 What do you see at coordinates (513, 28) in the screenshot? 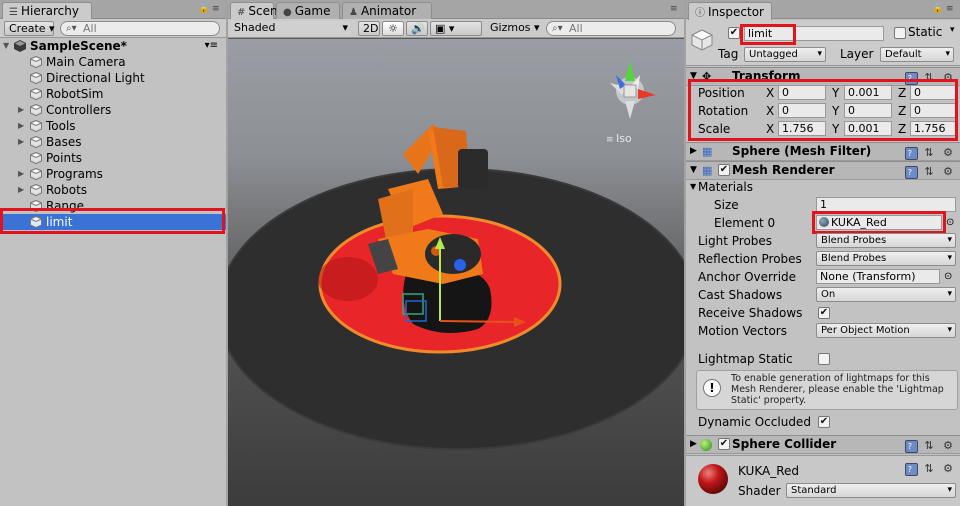
I see `gizmos-dropdown: Gizmos ▾` at bounding box center [513, 28].